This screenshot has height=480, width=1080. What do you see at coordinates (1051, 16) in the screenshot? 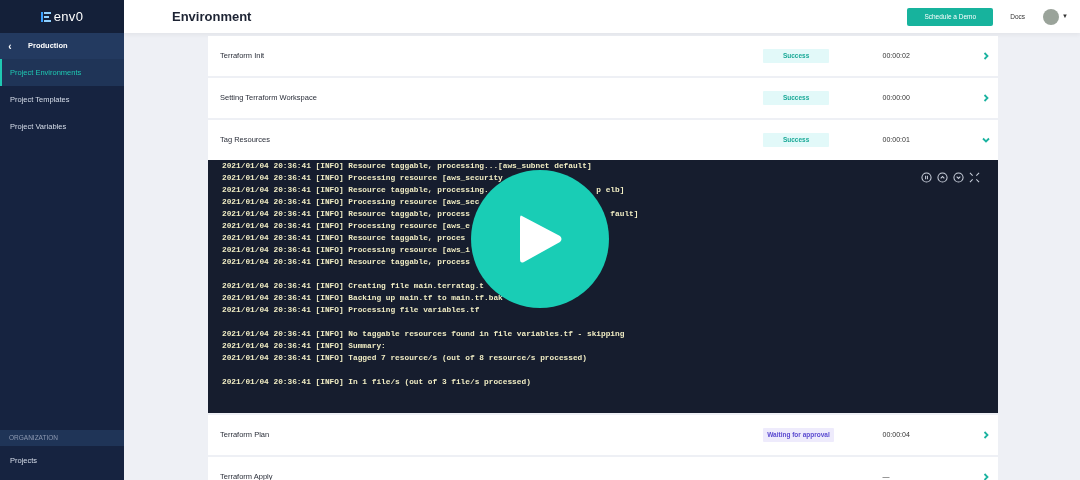
I see `avatar` at bounding box center [1051, 16].